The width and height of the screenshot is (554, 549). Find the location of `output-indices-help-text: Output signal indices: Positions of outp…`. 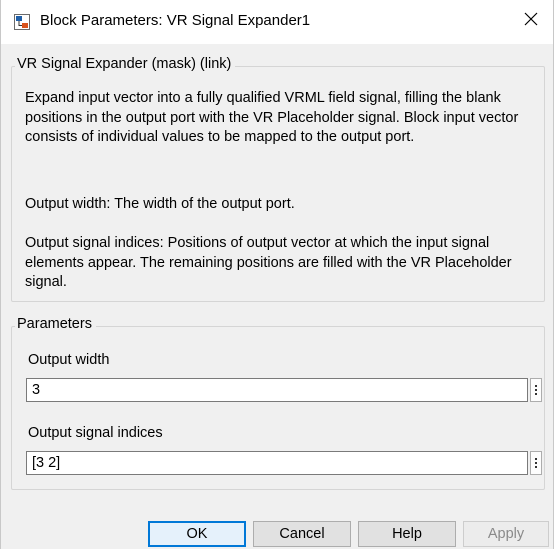

output-indices-help-text: Output signal indices: Positions of outp… is located at coordinates (268, 262).